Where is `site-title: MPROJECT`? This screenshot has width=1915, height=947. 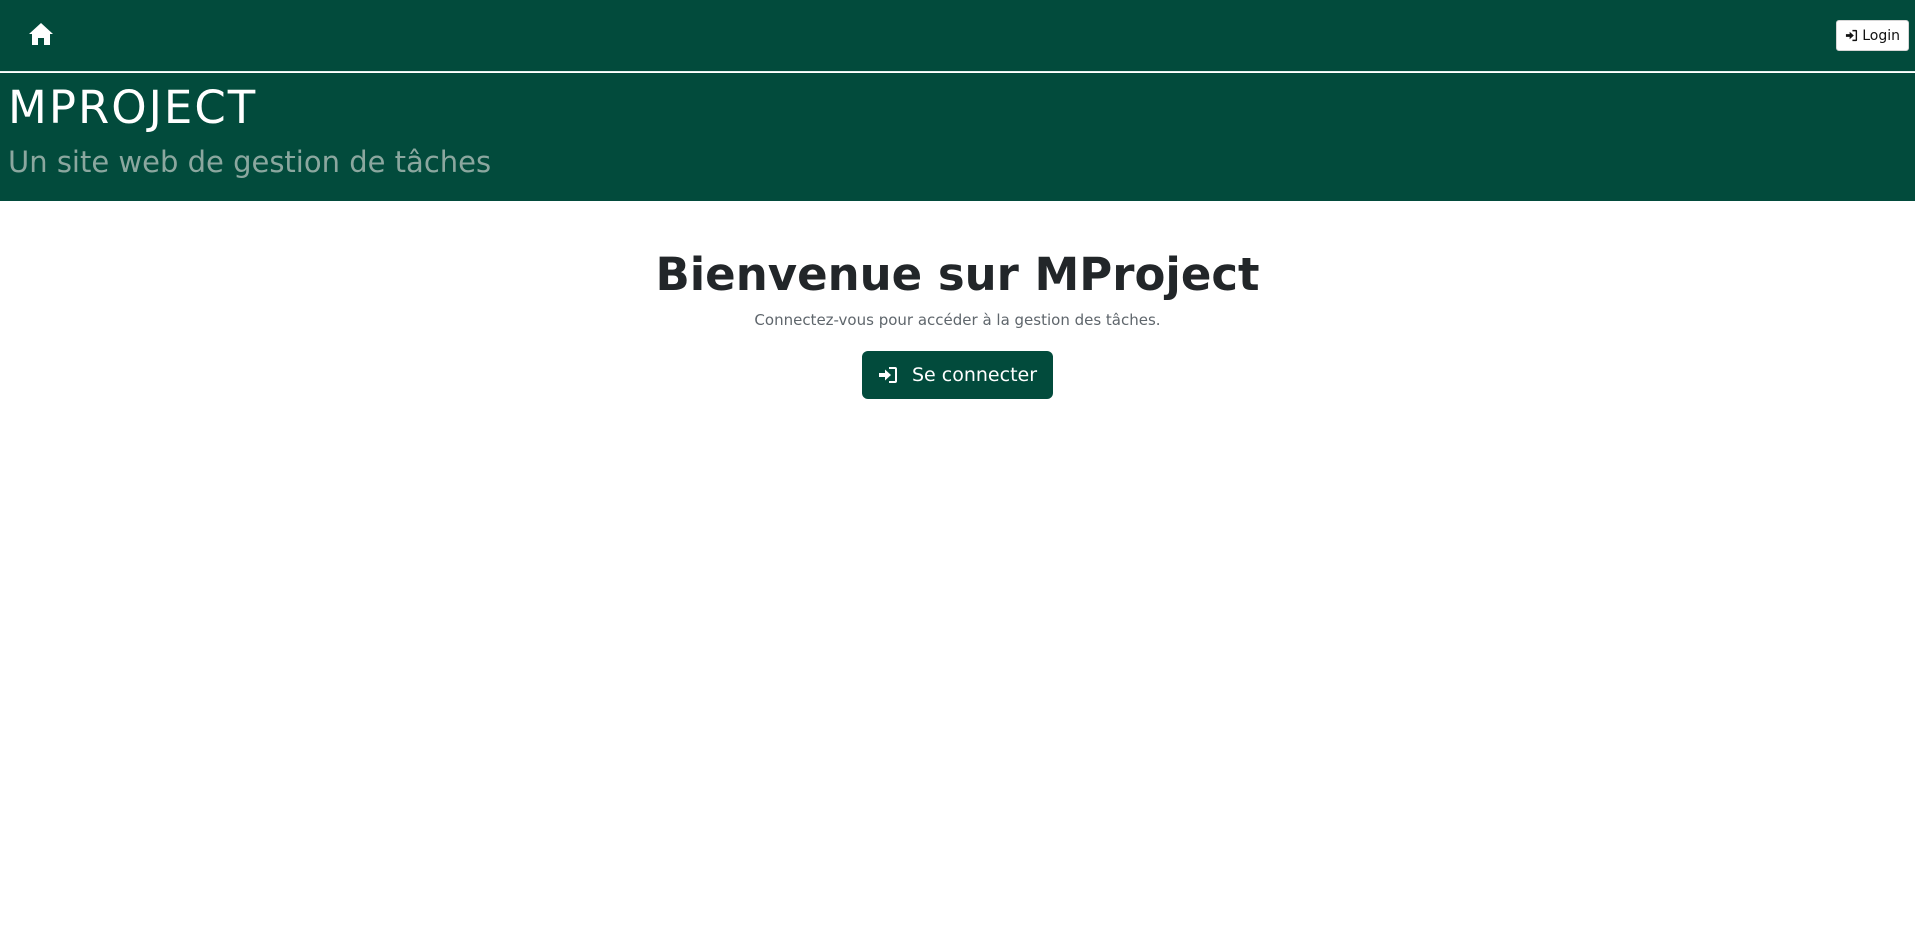
site-title: MPROJECT is located at coordinates (133, 107).